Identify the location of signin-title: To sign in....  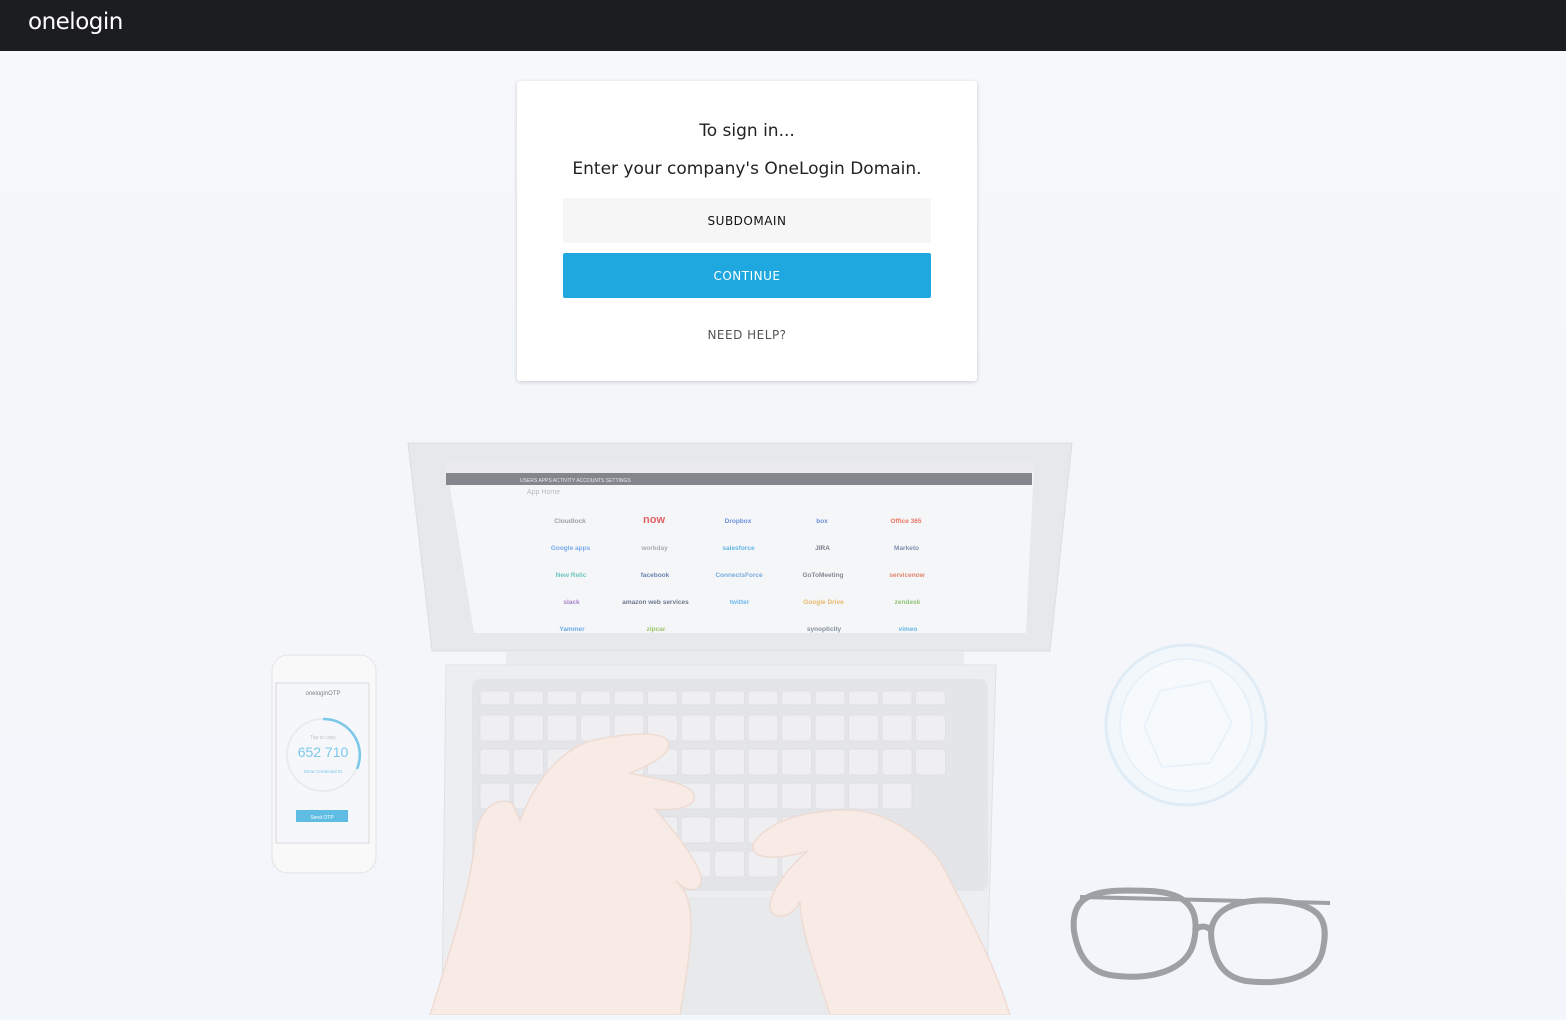
(747, 131).